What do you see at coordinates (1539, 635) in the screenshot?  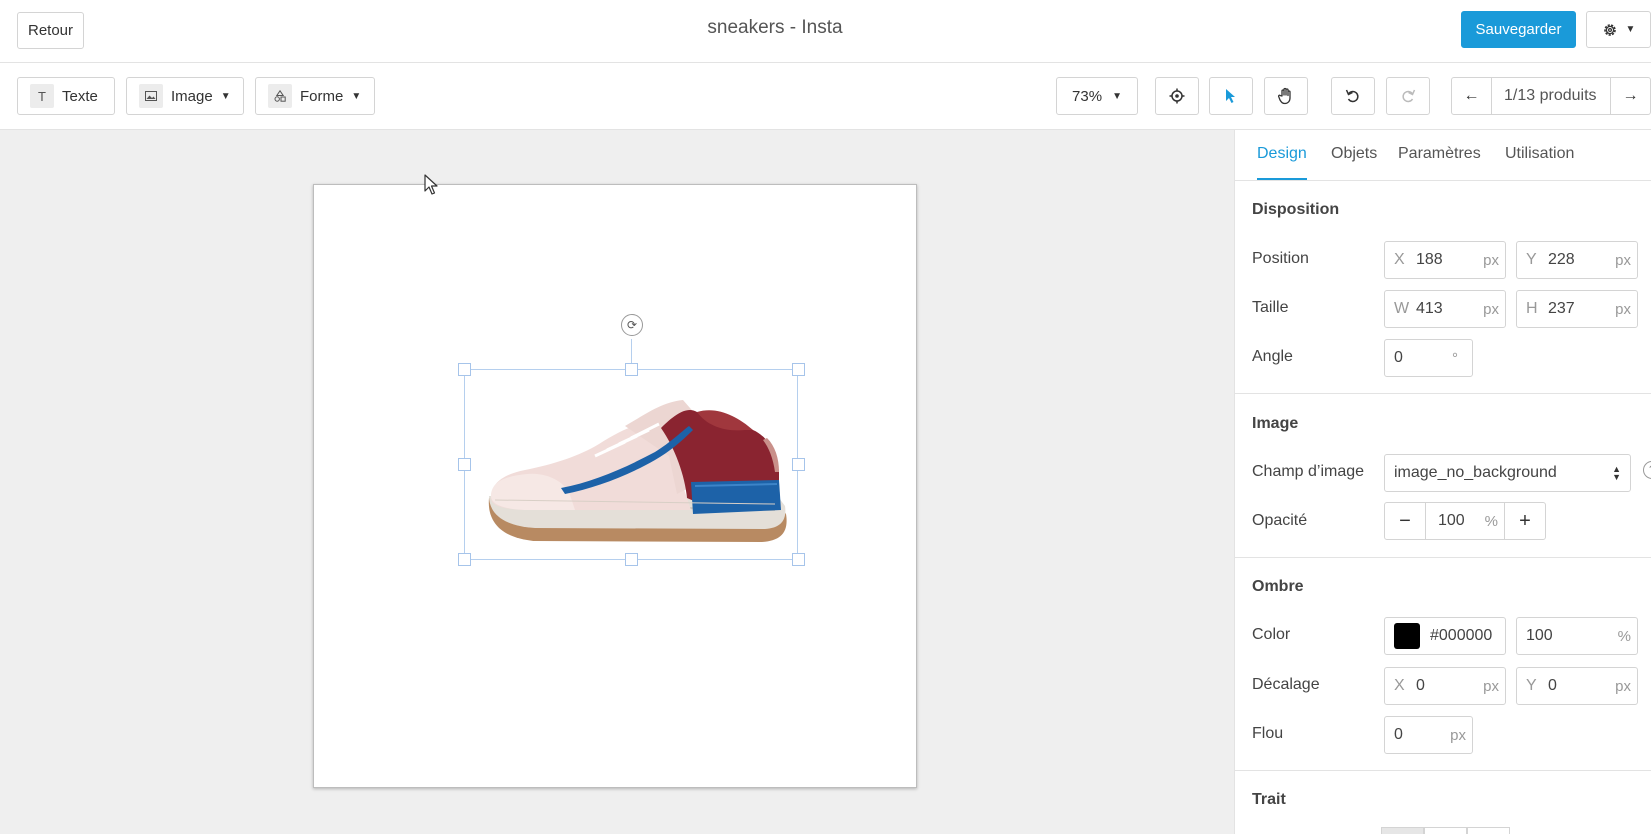 I see `shadow-opacity-value: 100` at bounding box center [1539, 635].